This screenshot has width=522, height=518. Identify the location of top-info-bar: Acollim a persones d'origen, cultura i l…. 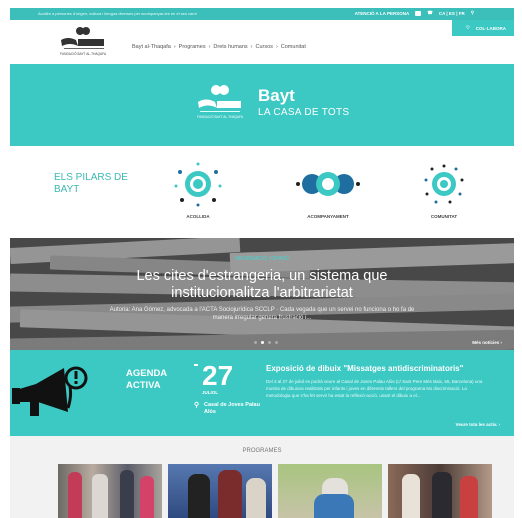
(262, 14).